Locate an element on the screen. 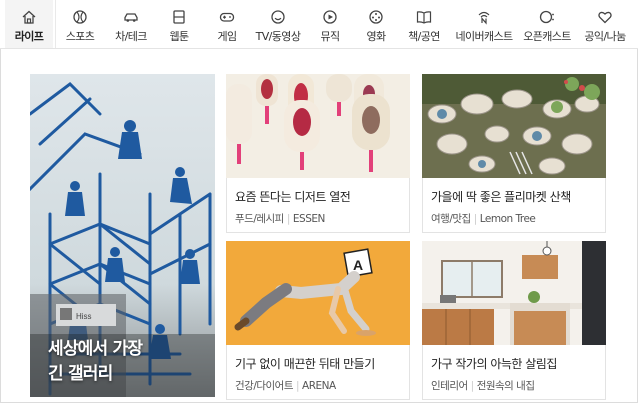 This screenshot has height=404, width=638. smiley-icon is located at coordinates (278, 17).